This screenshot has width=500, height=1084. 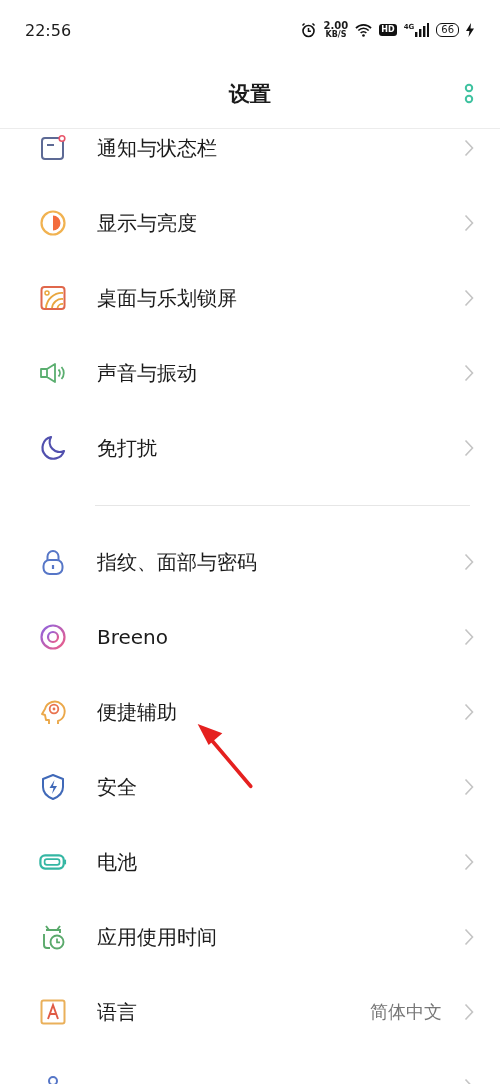 I want to click on speed-unit: KB/S, so click(x=336, y=35).